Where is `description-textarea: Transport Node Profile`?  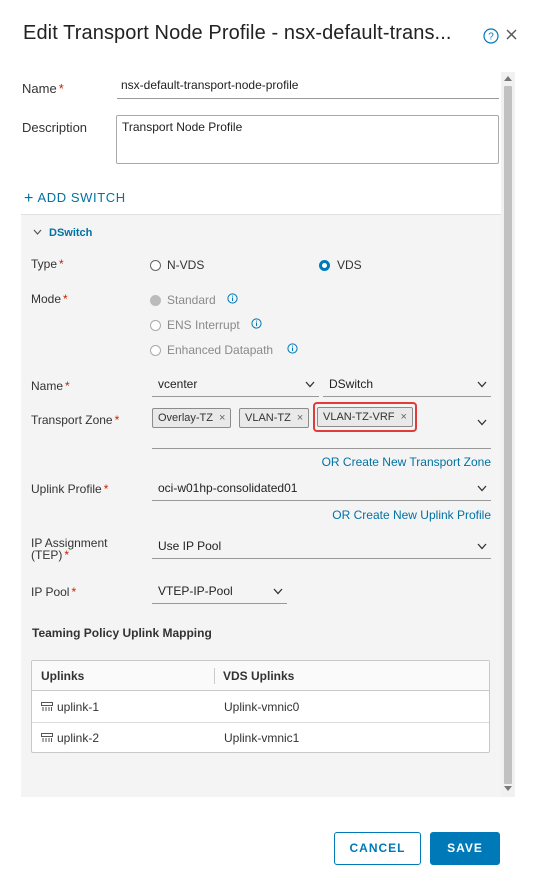 description-textarea: Transport Node Profile is located at coordinates (307, 139).